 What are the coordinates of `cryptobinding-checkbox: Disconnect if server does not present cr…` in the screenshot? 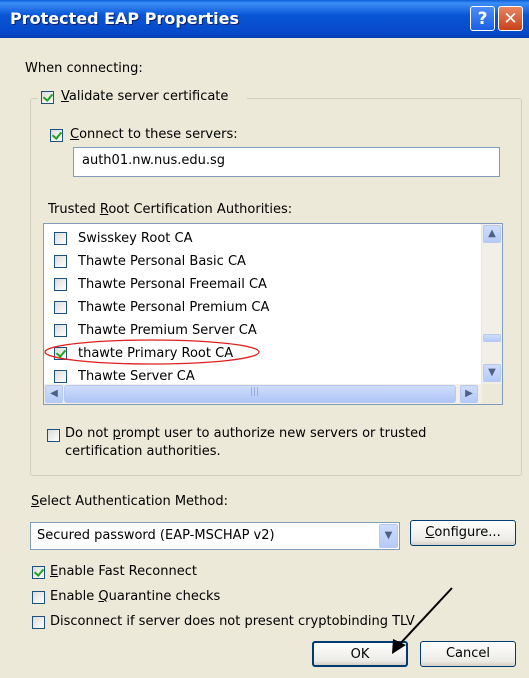 It's located at (240, 623).